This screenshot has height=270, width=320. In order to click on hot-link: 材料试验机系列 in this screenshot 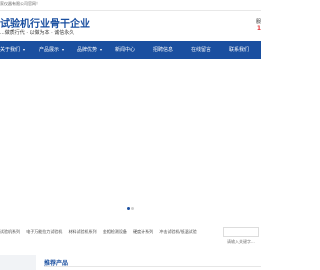, I will do `click(83, 231)`.